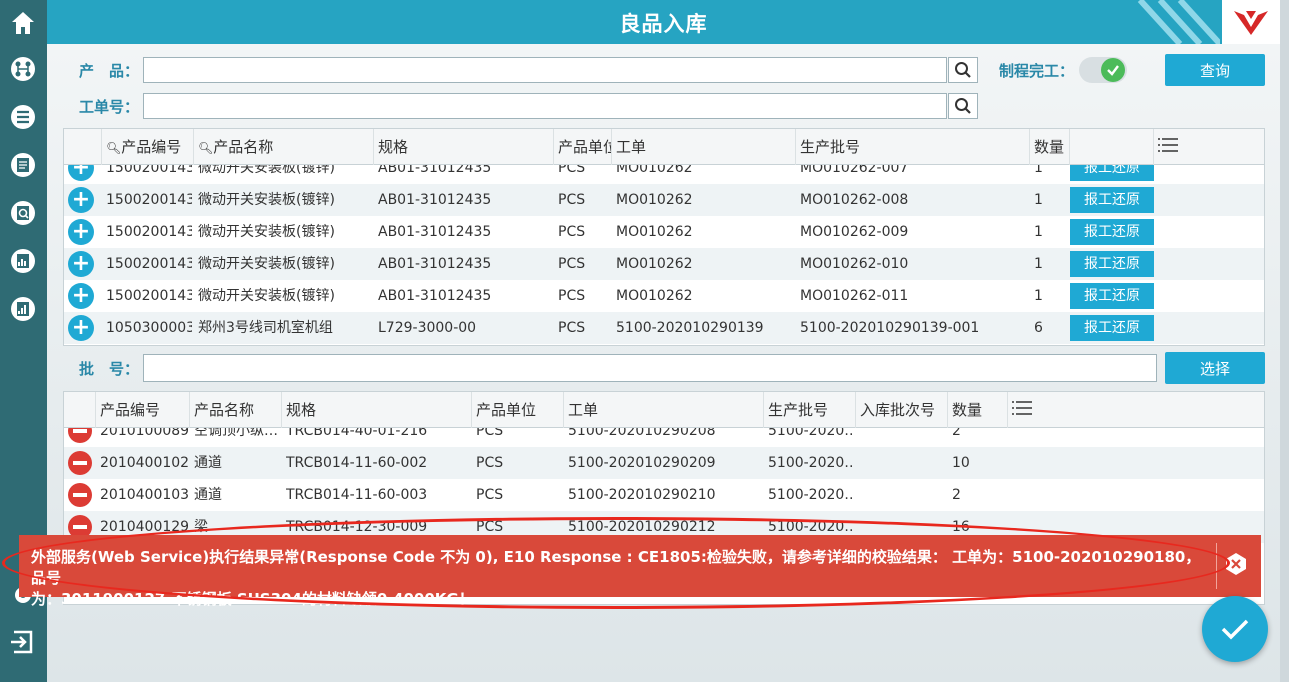 The height and width of the screenshot is (682, 1289). Describe the element at coordinates (23, 261) in the screenshot. I see `chart-icon` at that location.